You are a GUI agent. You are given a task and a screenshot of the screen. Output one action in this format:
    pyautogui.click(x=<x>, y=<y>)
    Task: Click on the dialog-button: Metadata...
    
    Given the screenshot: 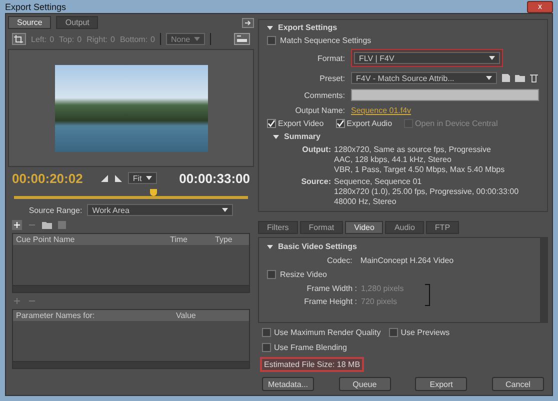 What is the action you would take?
    pyautogui.click(x=288, y=384)
    